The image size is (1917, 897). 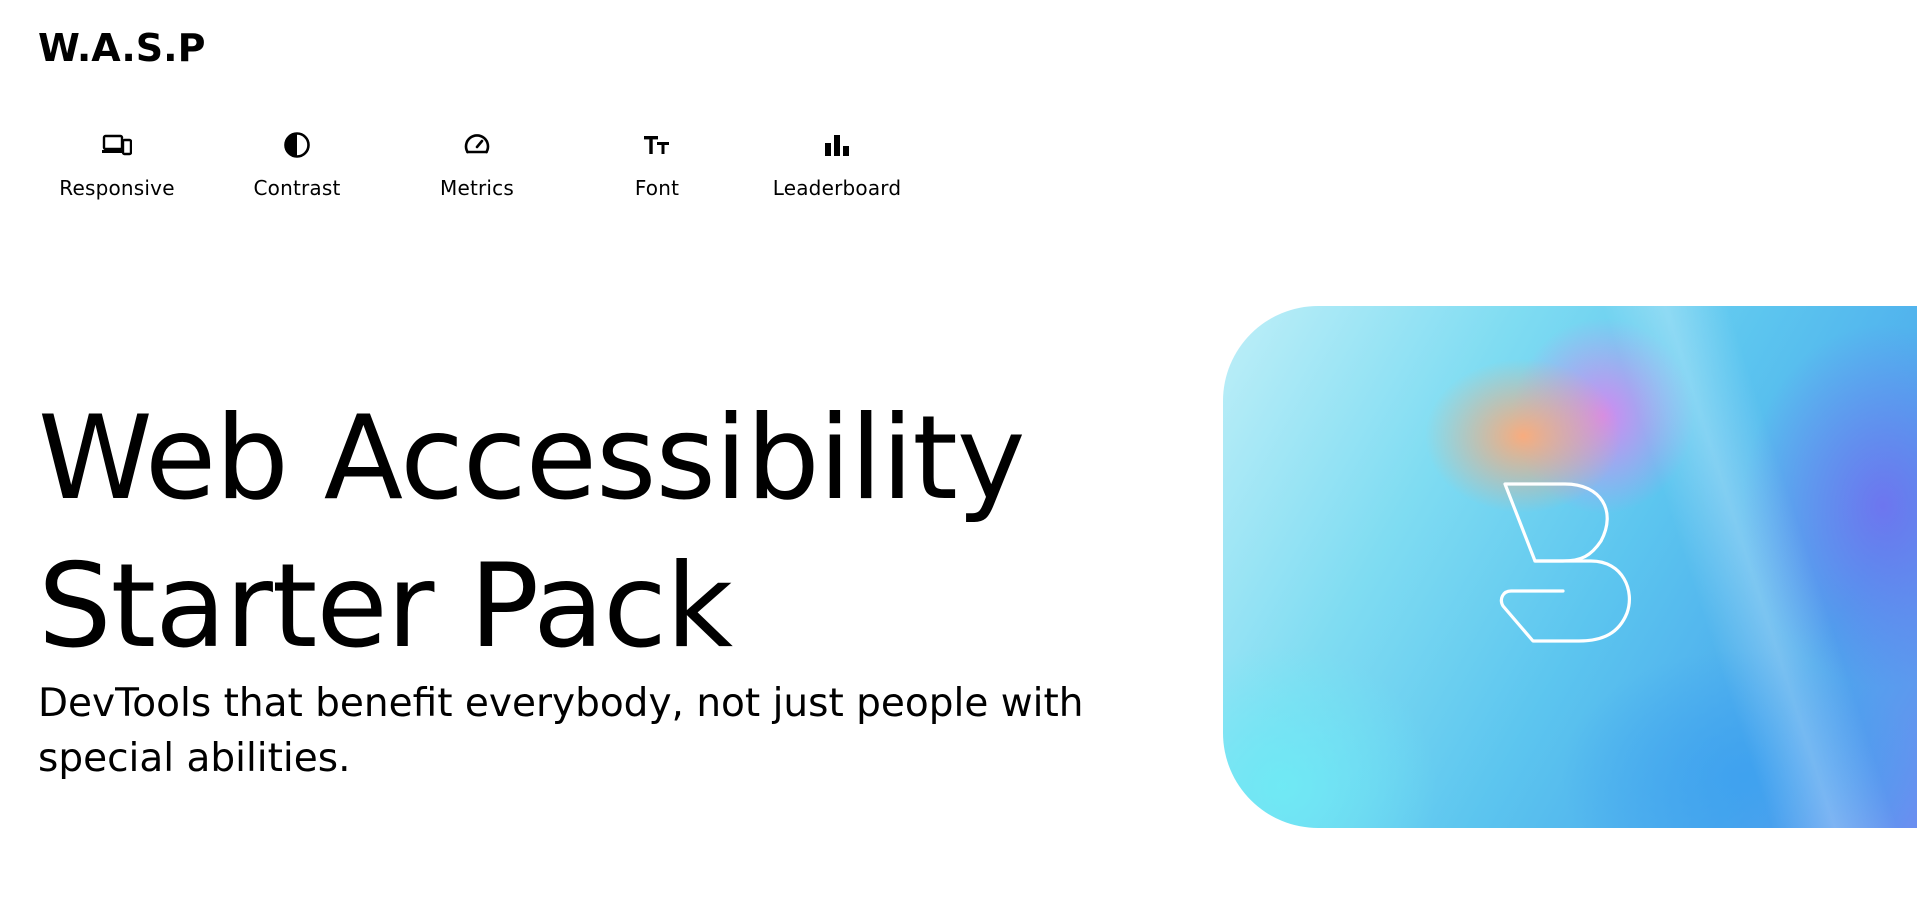 I want to click on nav-label-font: Font, so click(x=657, y=188).